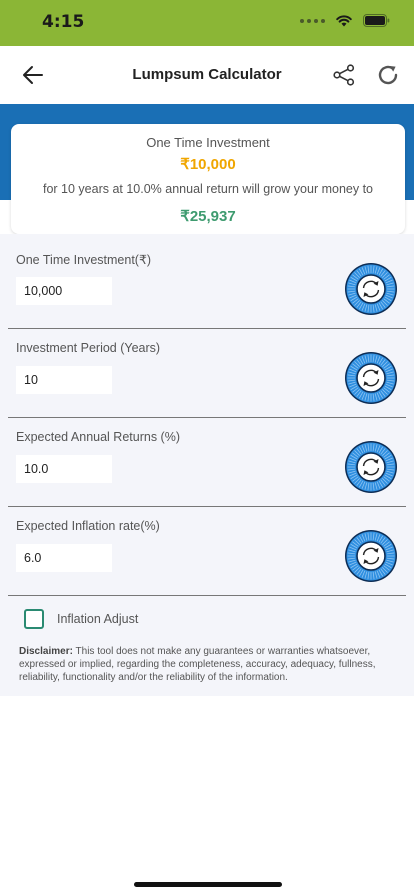  Describe the element at coordinates (207, 545) in the screenshot. I see `field-inflation-rate: Expected Inflation rate(%)` at that location.